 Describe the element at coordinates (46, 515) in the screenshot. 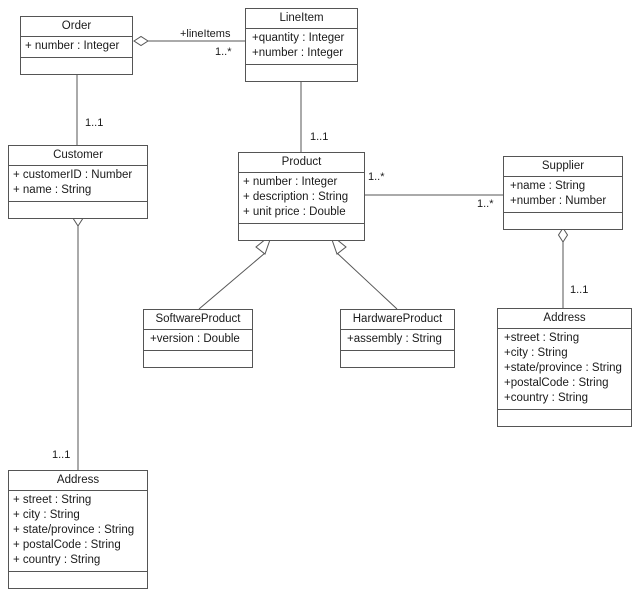

I see `attribute-row: + city : String` at that location.